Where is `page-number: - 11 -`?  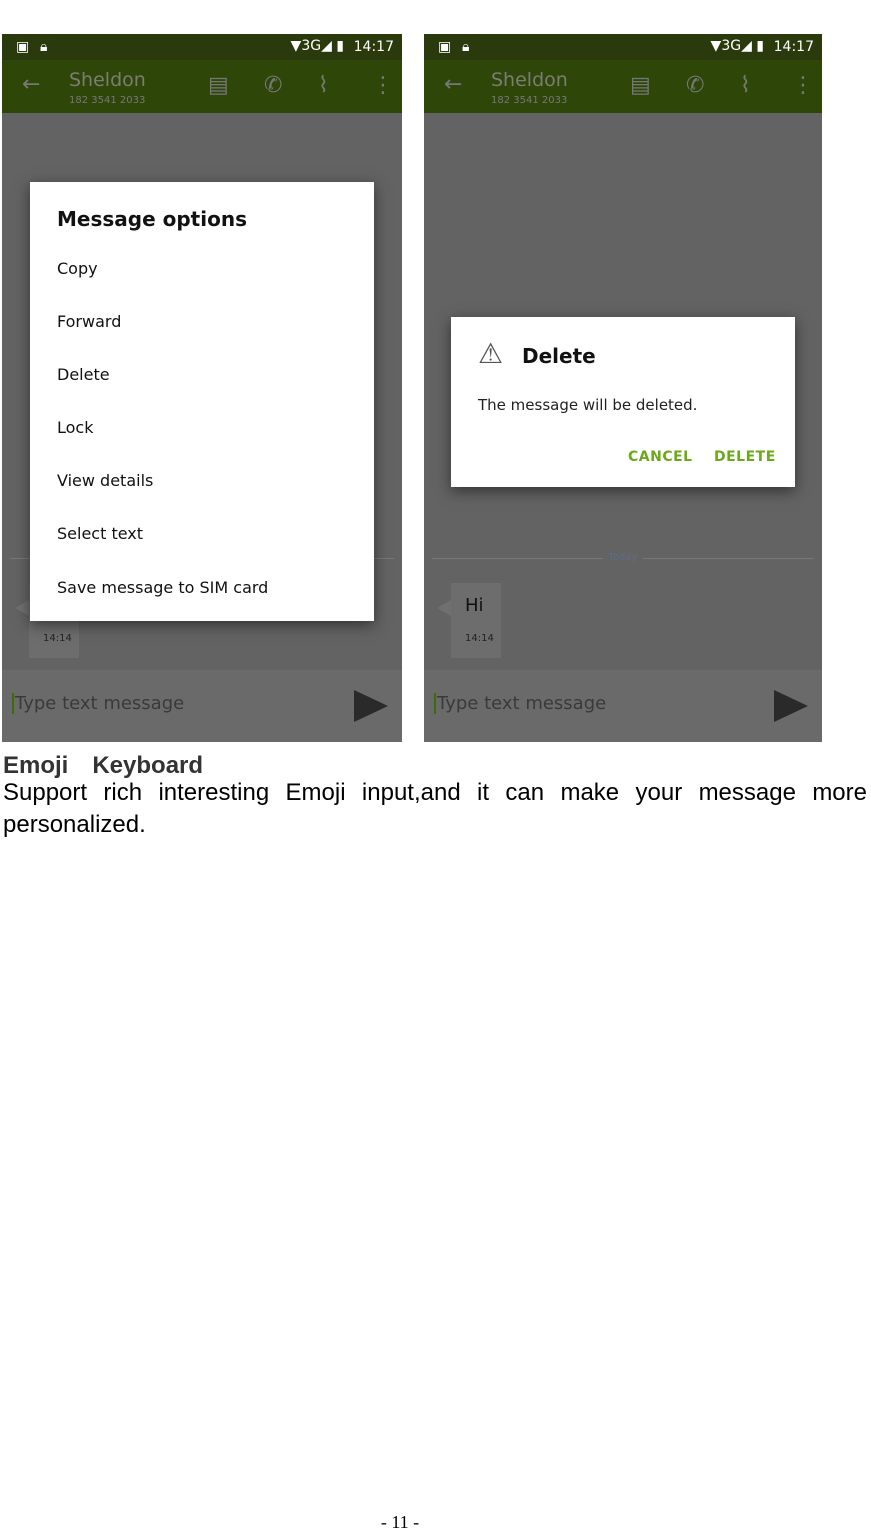 page-number: - 11 - is located at coordinates (400, 1522).